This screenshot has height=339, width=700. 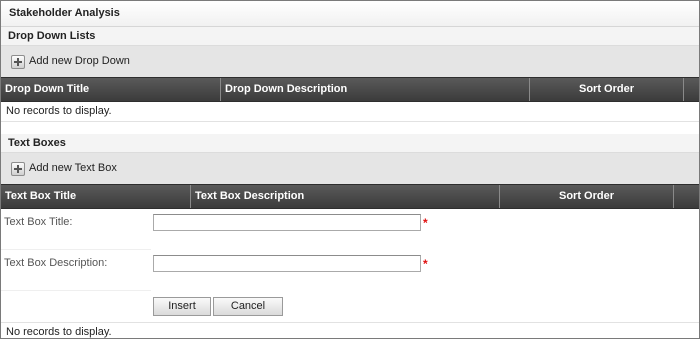 What do you see at coordinates (79, 61) in the screenshot?
I see `add-dropdown-label: Add new Drop Down` at bounding box center [79, 61].